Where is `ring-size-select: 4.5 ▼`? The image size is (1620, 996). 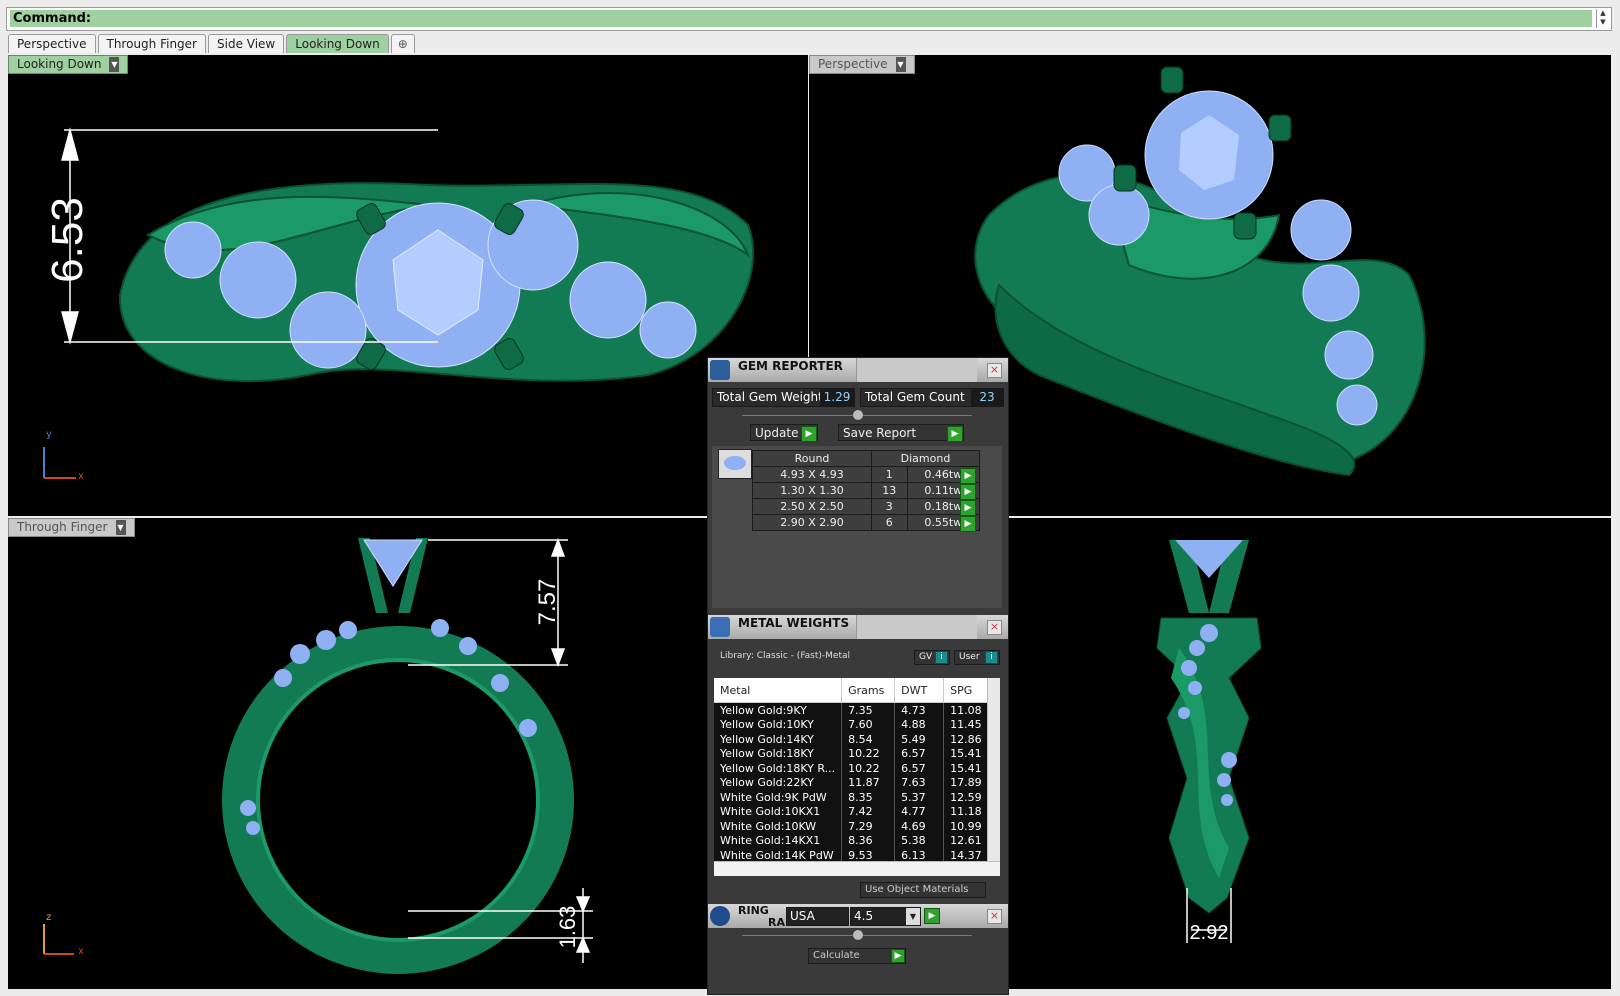 ring-size-select: 4.5 ▼ is located at coordinates (885, 916).